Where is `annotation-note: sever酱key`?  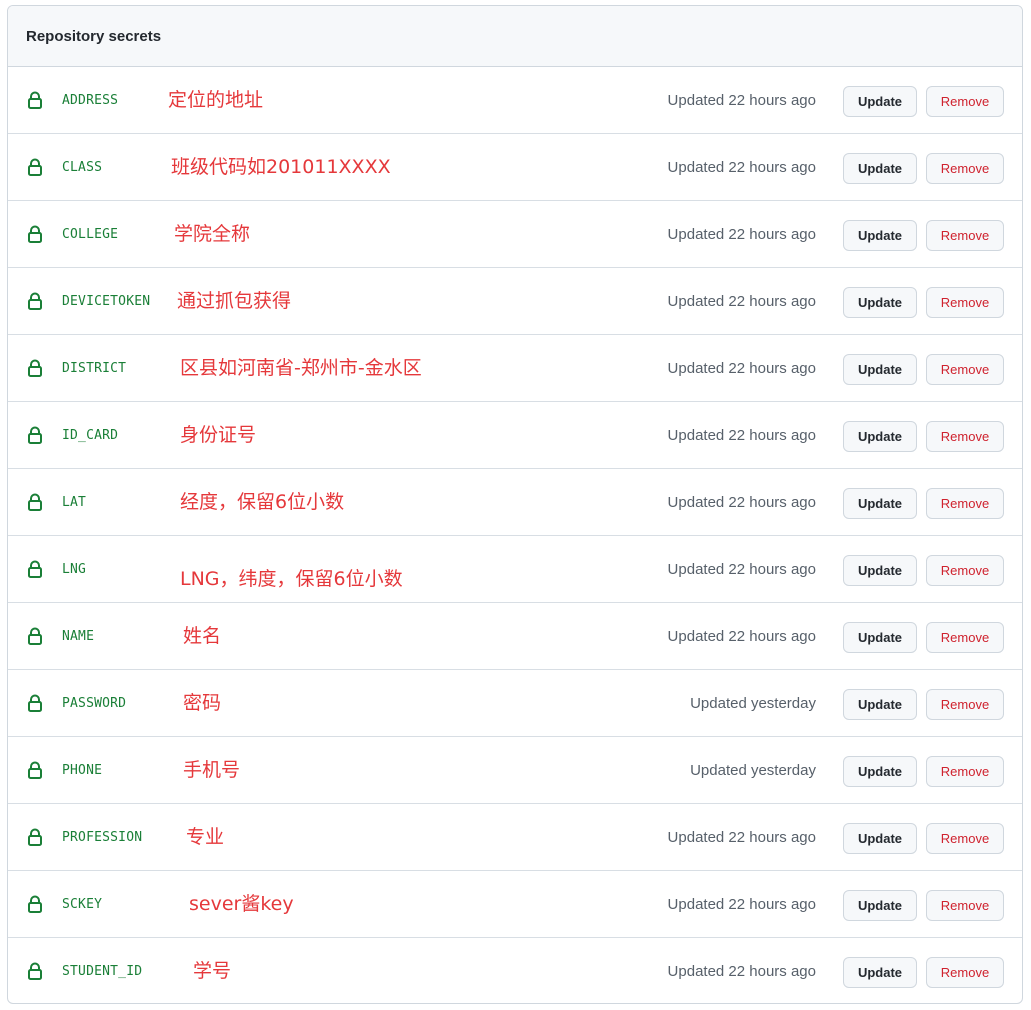
annotation-note: sever酱key is located at coordinates (241, 904).